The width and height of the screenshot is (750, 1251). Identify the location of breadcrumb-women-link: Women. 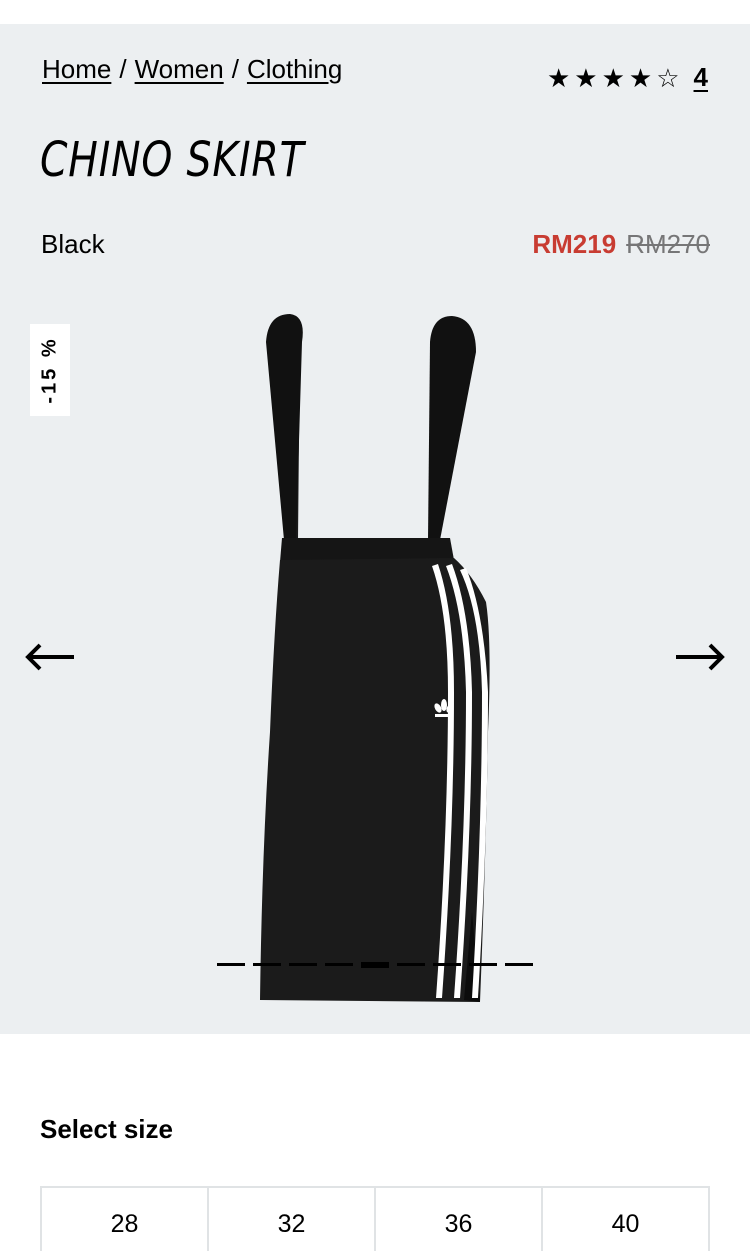
(179, 69).